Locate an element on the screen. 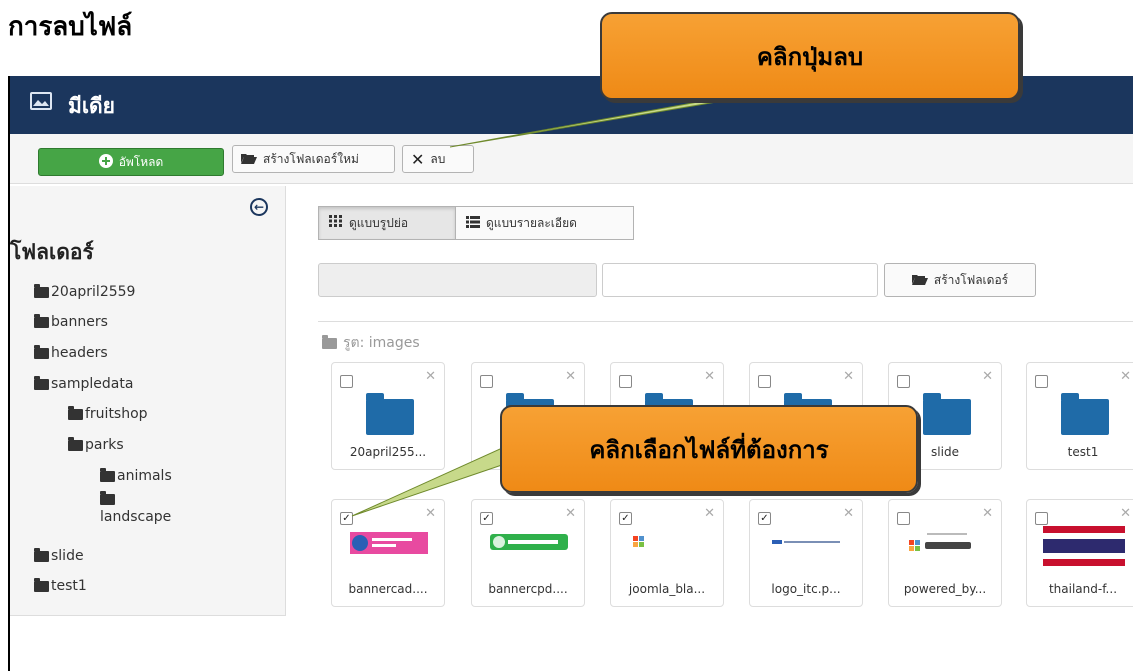 This screenshot has width=1133, height=671. sidebar-folder: parks is located at coordinates (96, 444).